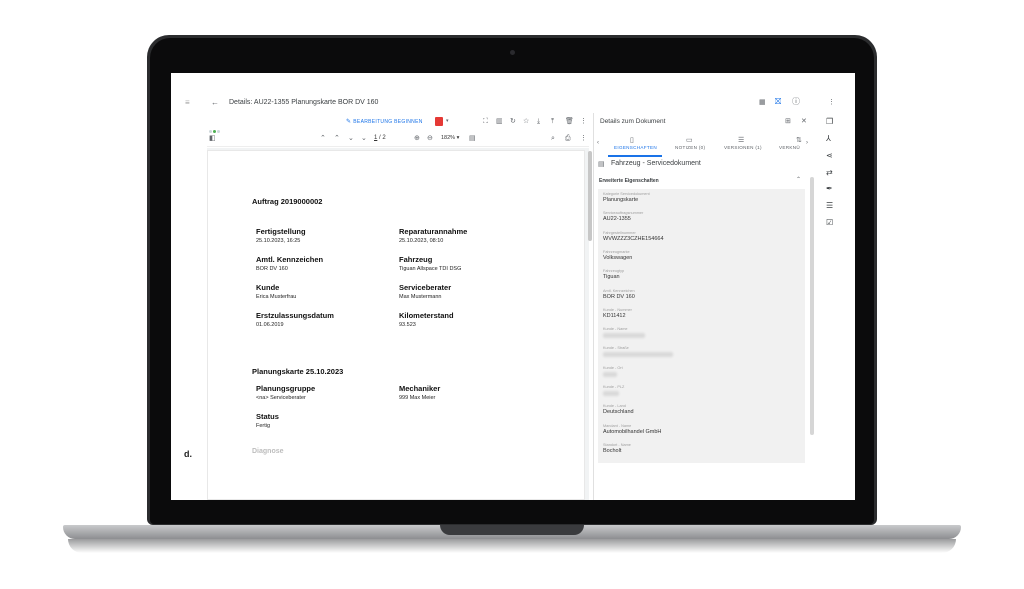 This screenshot has width=1024, height=589. What do you see at coordinates (828, 138) in the screenshot?
I see `pdf-export-icon: ⅄` at bounding box center [828, 138].